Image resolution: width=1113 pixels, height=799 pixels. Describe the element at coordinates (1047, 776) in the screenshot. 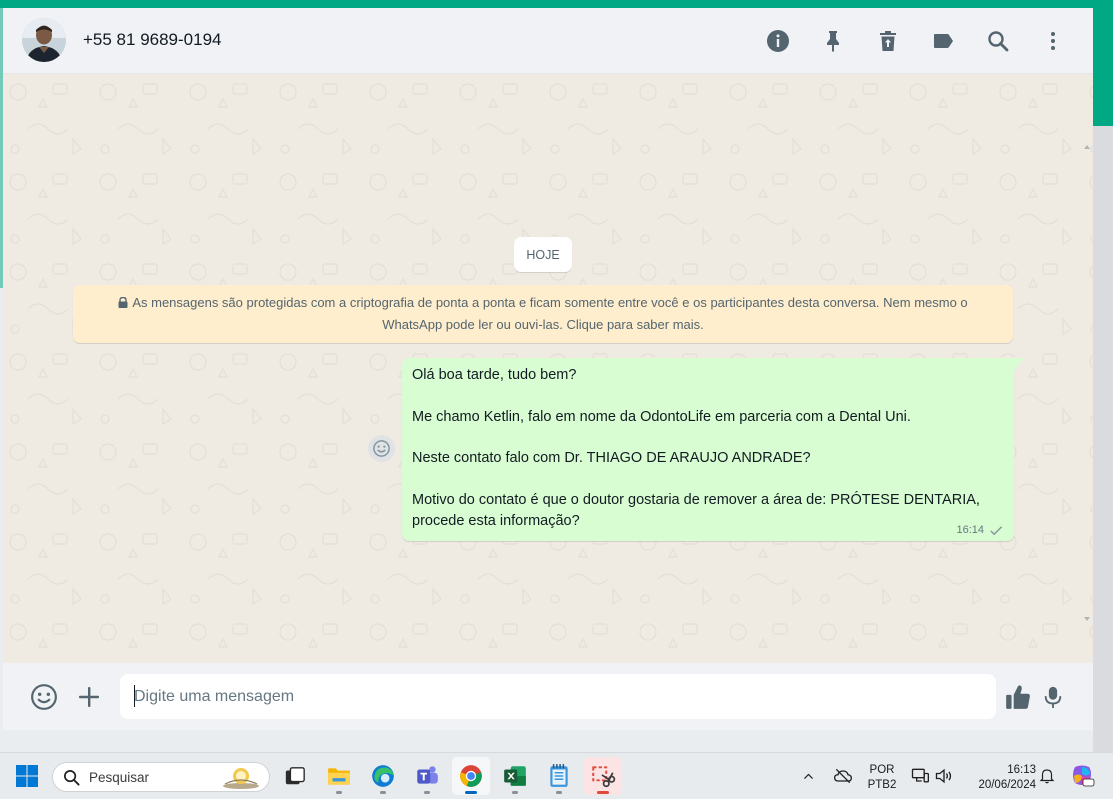

I see `notification-bell-icon` at that location.